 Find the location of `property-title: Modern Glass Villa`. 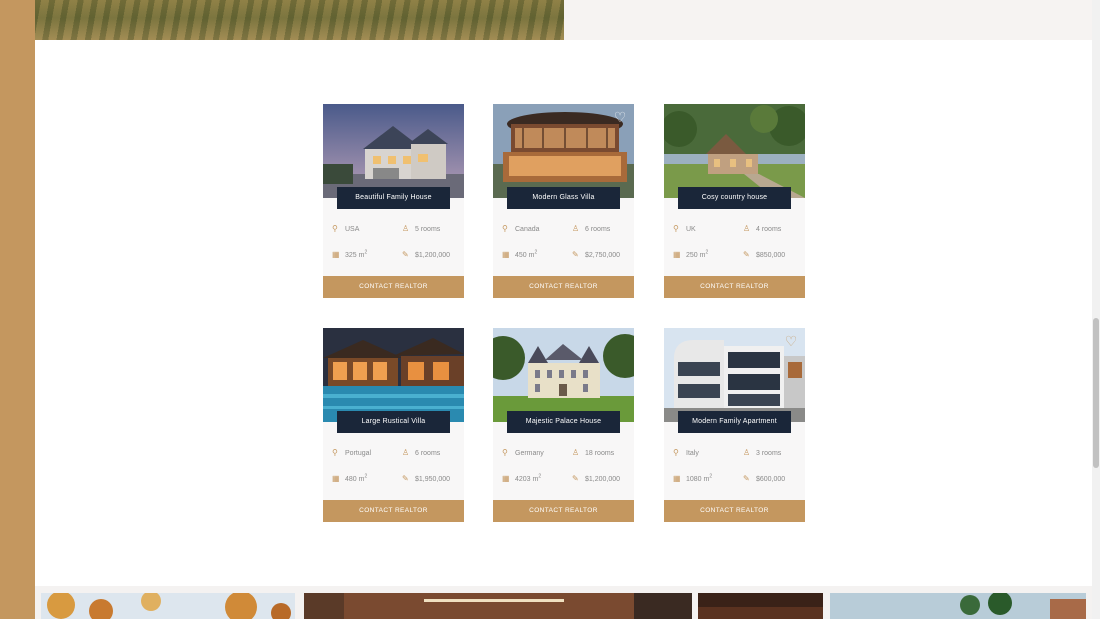

property-title: Modern Glass Villa is located at coordinates (563, 198).